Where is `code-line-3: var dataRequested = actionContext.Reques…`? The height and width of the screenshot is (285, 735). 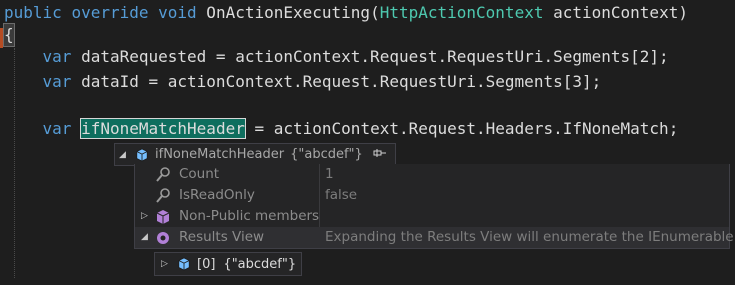 code-line-3: var dataRequested = actionContext.Reques… is located at coordinates (336, 57).